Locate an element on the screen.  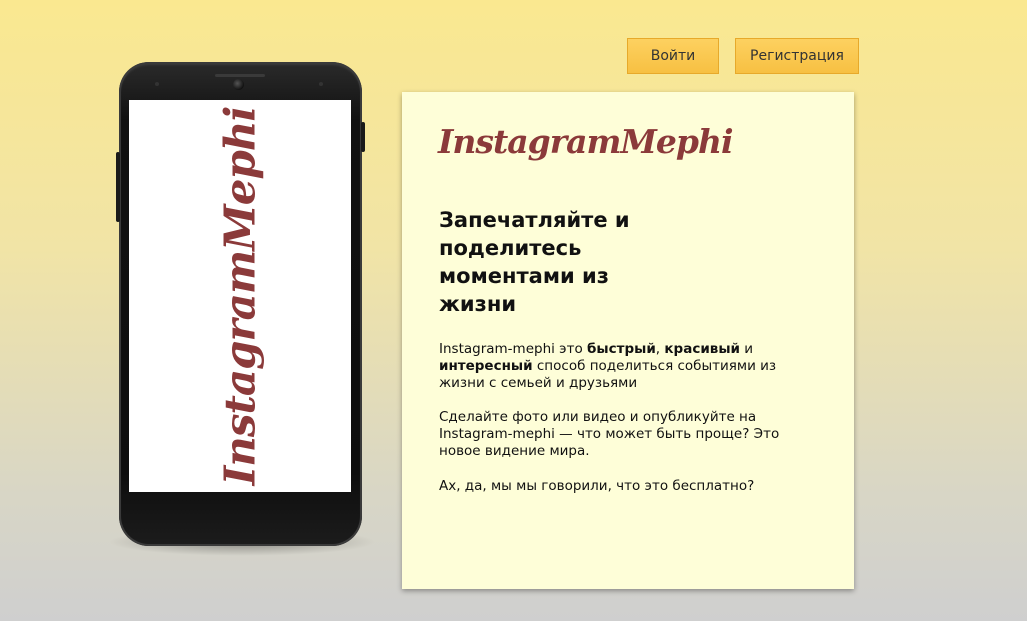
phone-speaker is located at coordinates (240, 75).